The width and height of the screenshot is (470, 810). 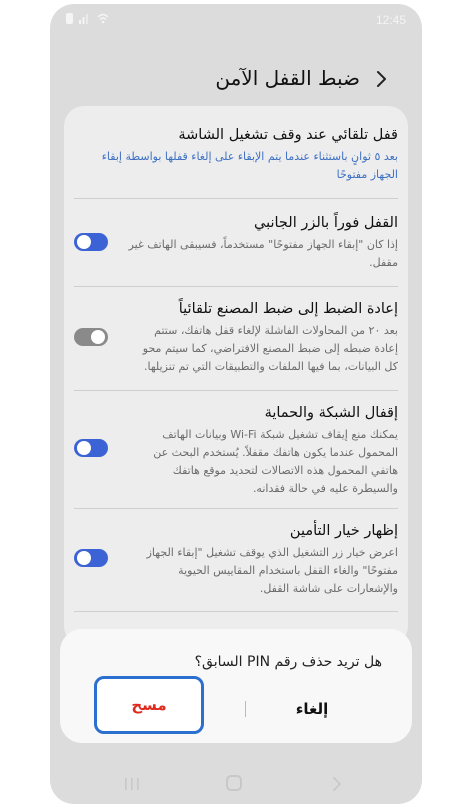 What do you see at coordinates (288, 135) in the screenshot?
I see `setting-title: قفل تلقائي عند وقف تشغيل الشاشة` at bounding box center [288, 135].